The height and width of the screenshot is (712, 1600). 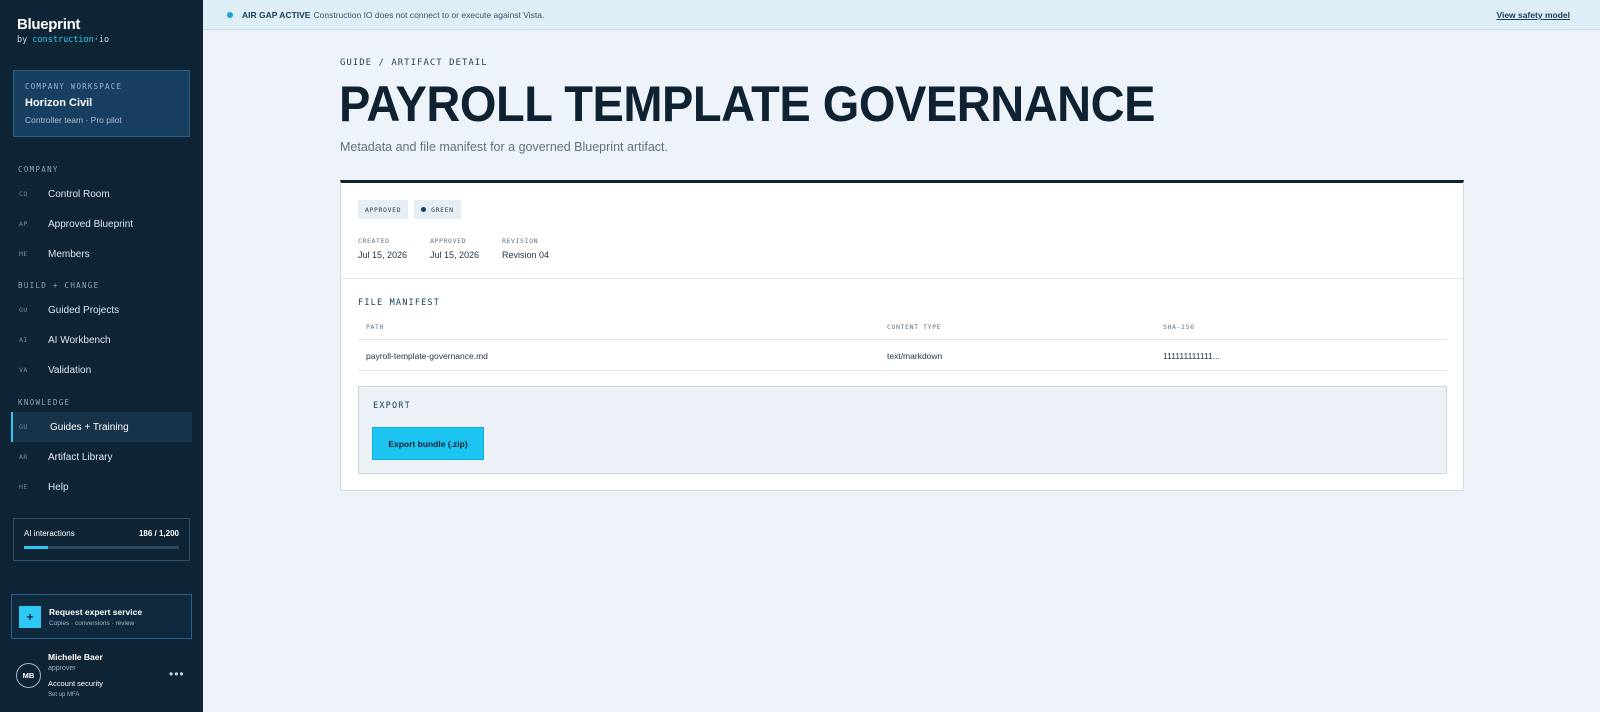 I want to click on column-header-path: PATH, so click(x=375, y=327).